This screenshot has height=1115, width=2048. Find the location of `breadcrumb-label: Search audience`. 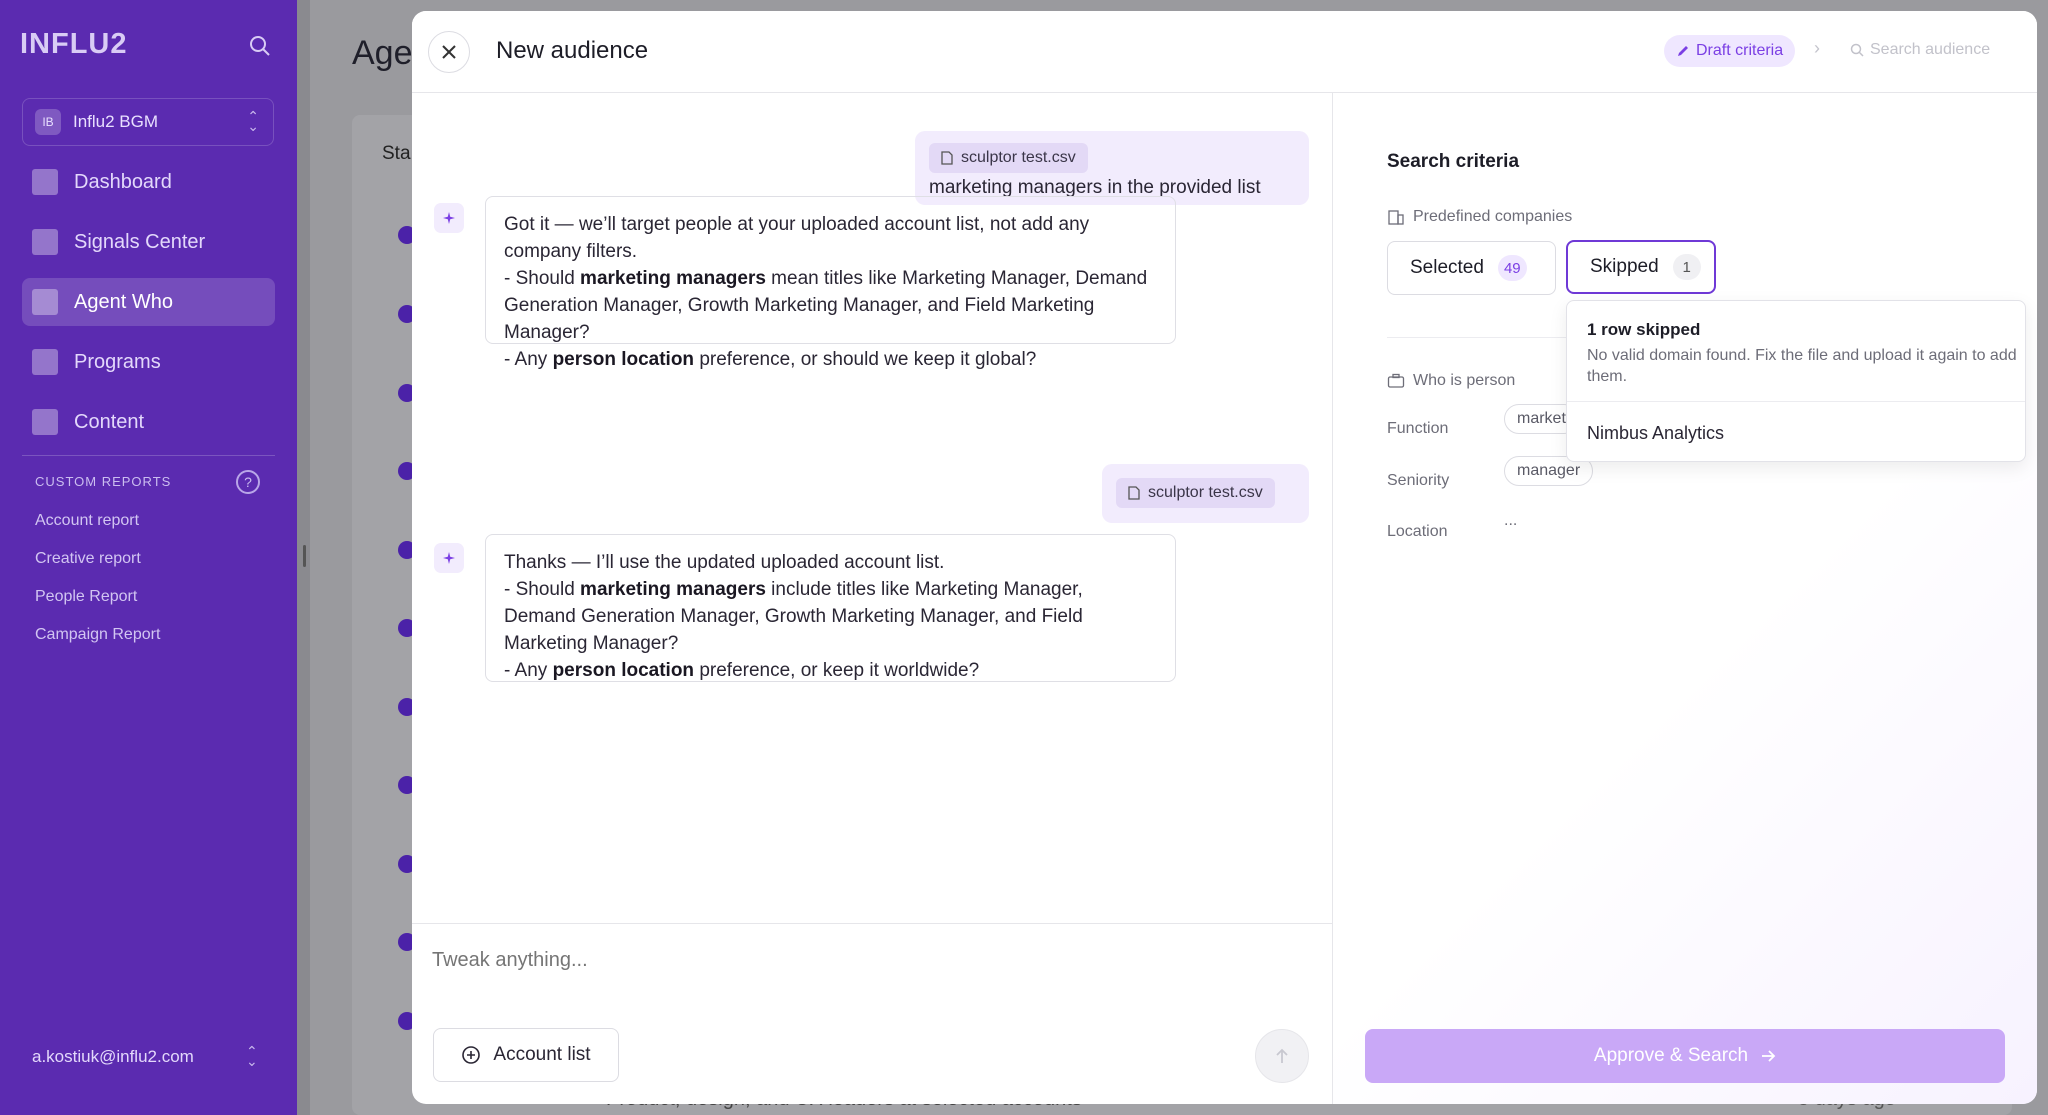

breadcrumb-label: Search audience is located at coordinates (1930, 49).